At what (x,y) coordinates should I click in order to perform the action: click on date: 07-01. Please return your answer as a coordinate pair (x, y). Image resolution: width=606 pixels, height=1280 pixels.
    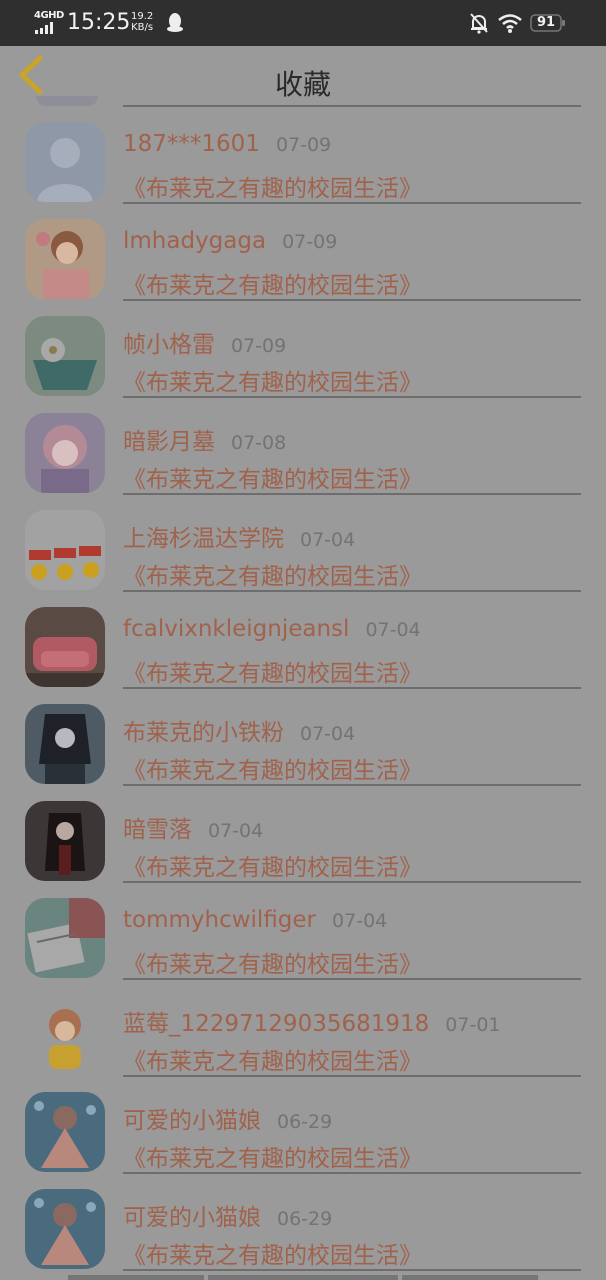
    Looking at the image, I should click on (473, 1025).